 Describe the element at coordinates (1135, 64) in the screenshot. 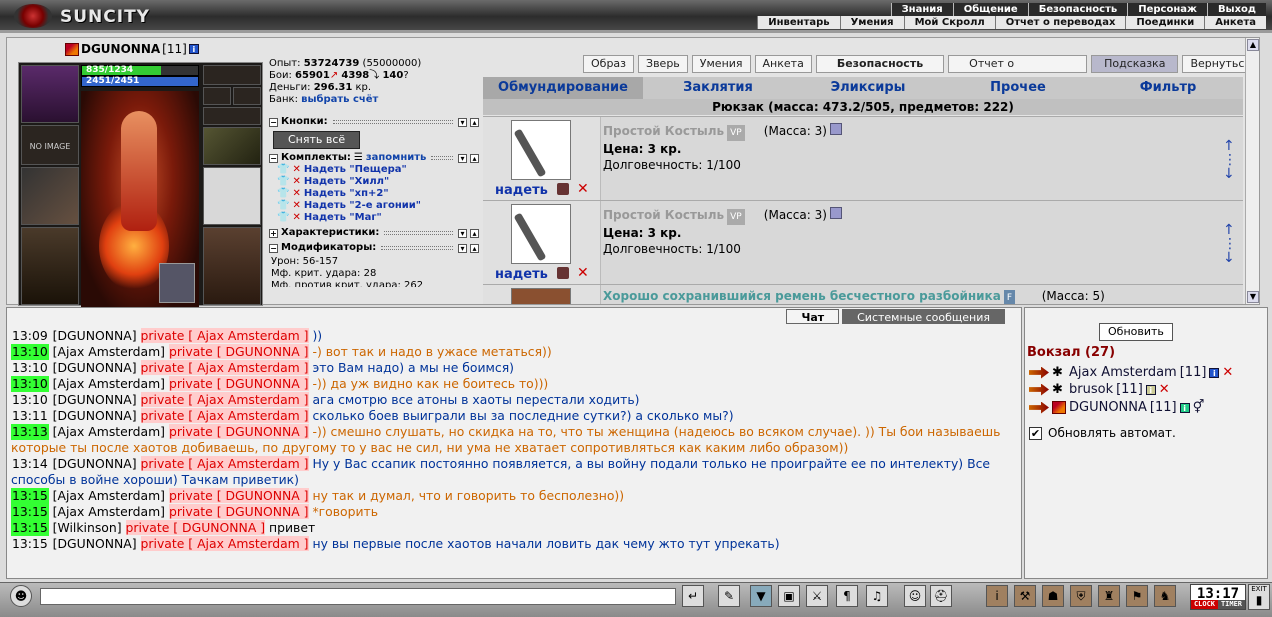

I see `hint-button: Подсказка` at that location.